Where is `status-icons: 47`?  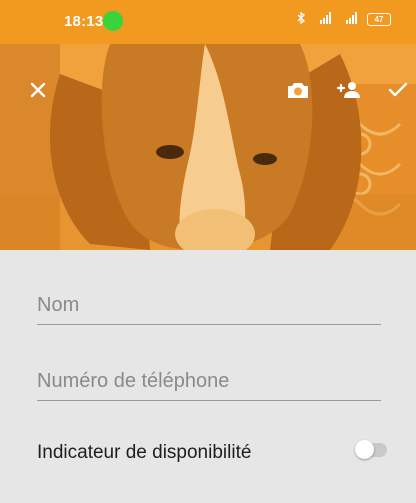 status-icons: 47 is located at coordinates (344, 19).